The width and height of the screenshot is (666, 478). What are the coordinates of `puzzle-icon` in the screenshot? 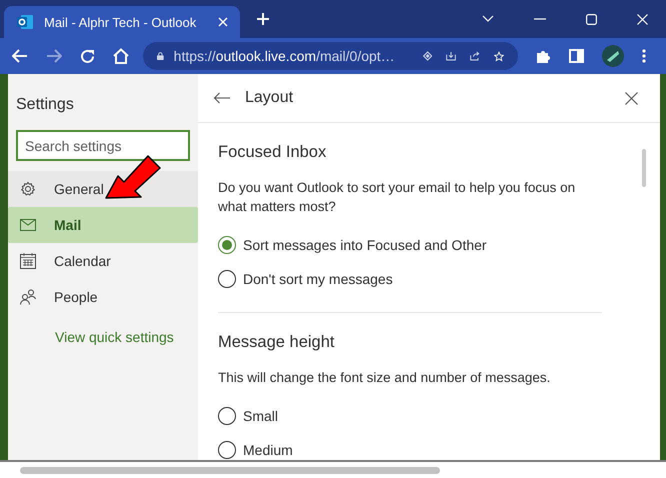 It's located at (543, 56).